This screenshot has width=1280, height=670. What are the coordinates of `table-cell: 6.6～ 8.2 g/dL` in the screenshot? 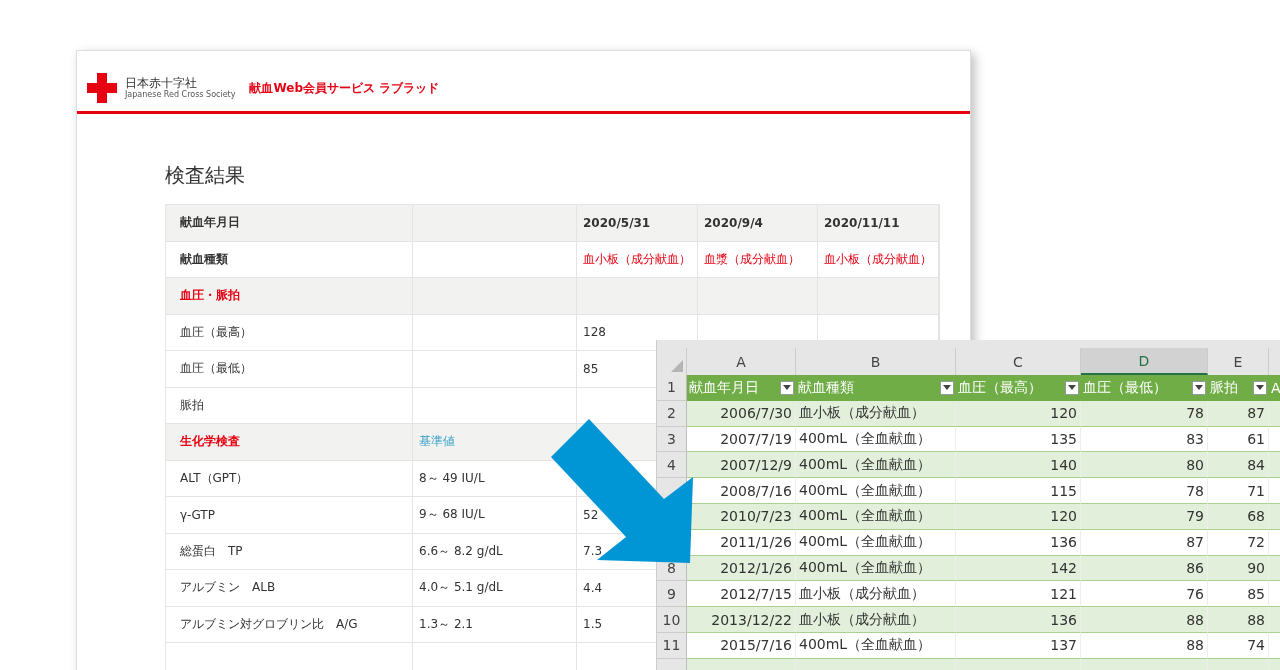 It's located at (495, 551).